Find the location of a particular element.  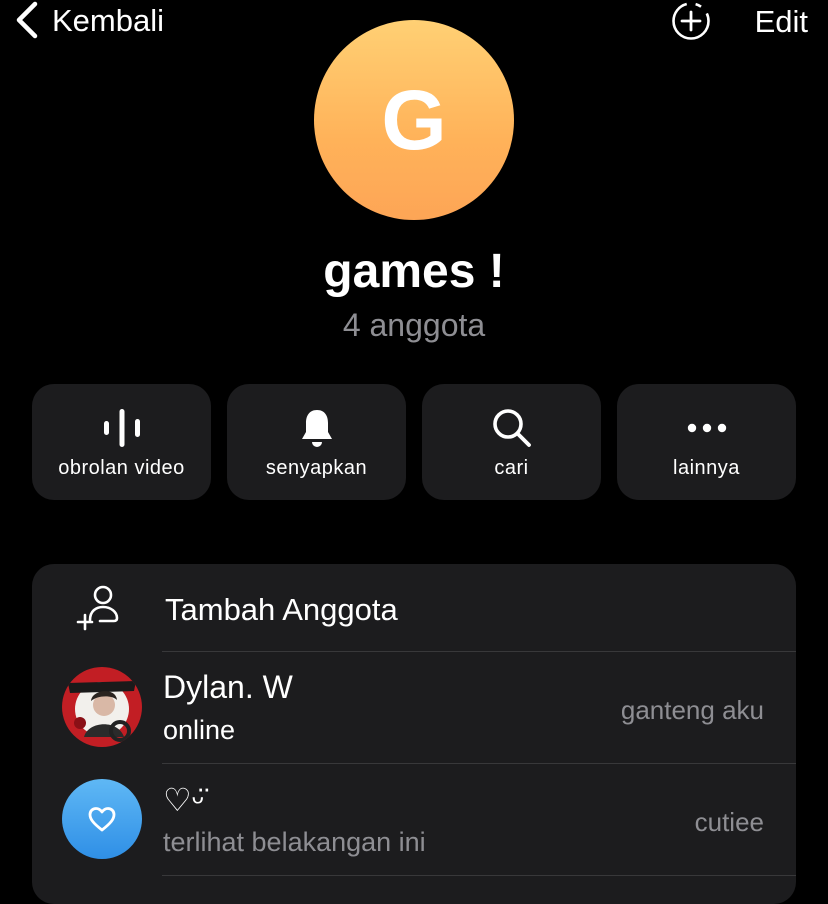

add-member-row: Tambah Anggota is located at coordinates (414, 608).